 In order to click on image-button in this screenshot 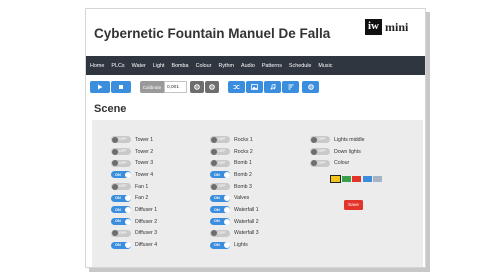, I will do `click(254, 87)`.